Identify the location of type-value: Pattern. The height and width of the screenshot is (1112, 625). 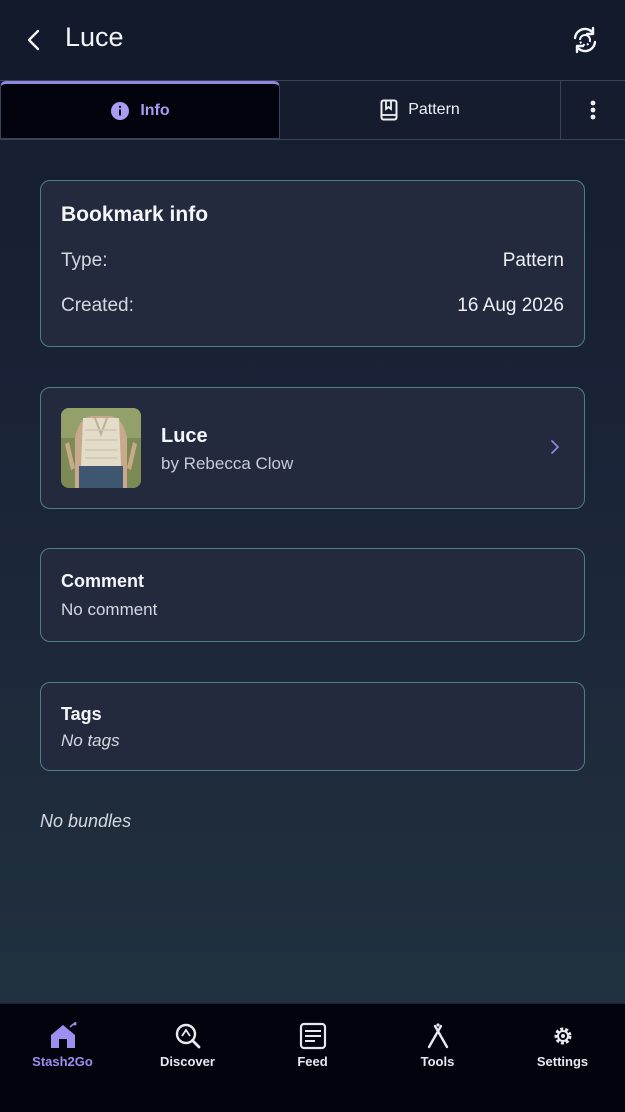
(533, 260).